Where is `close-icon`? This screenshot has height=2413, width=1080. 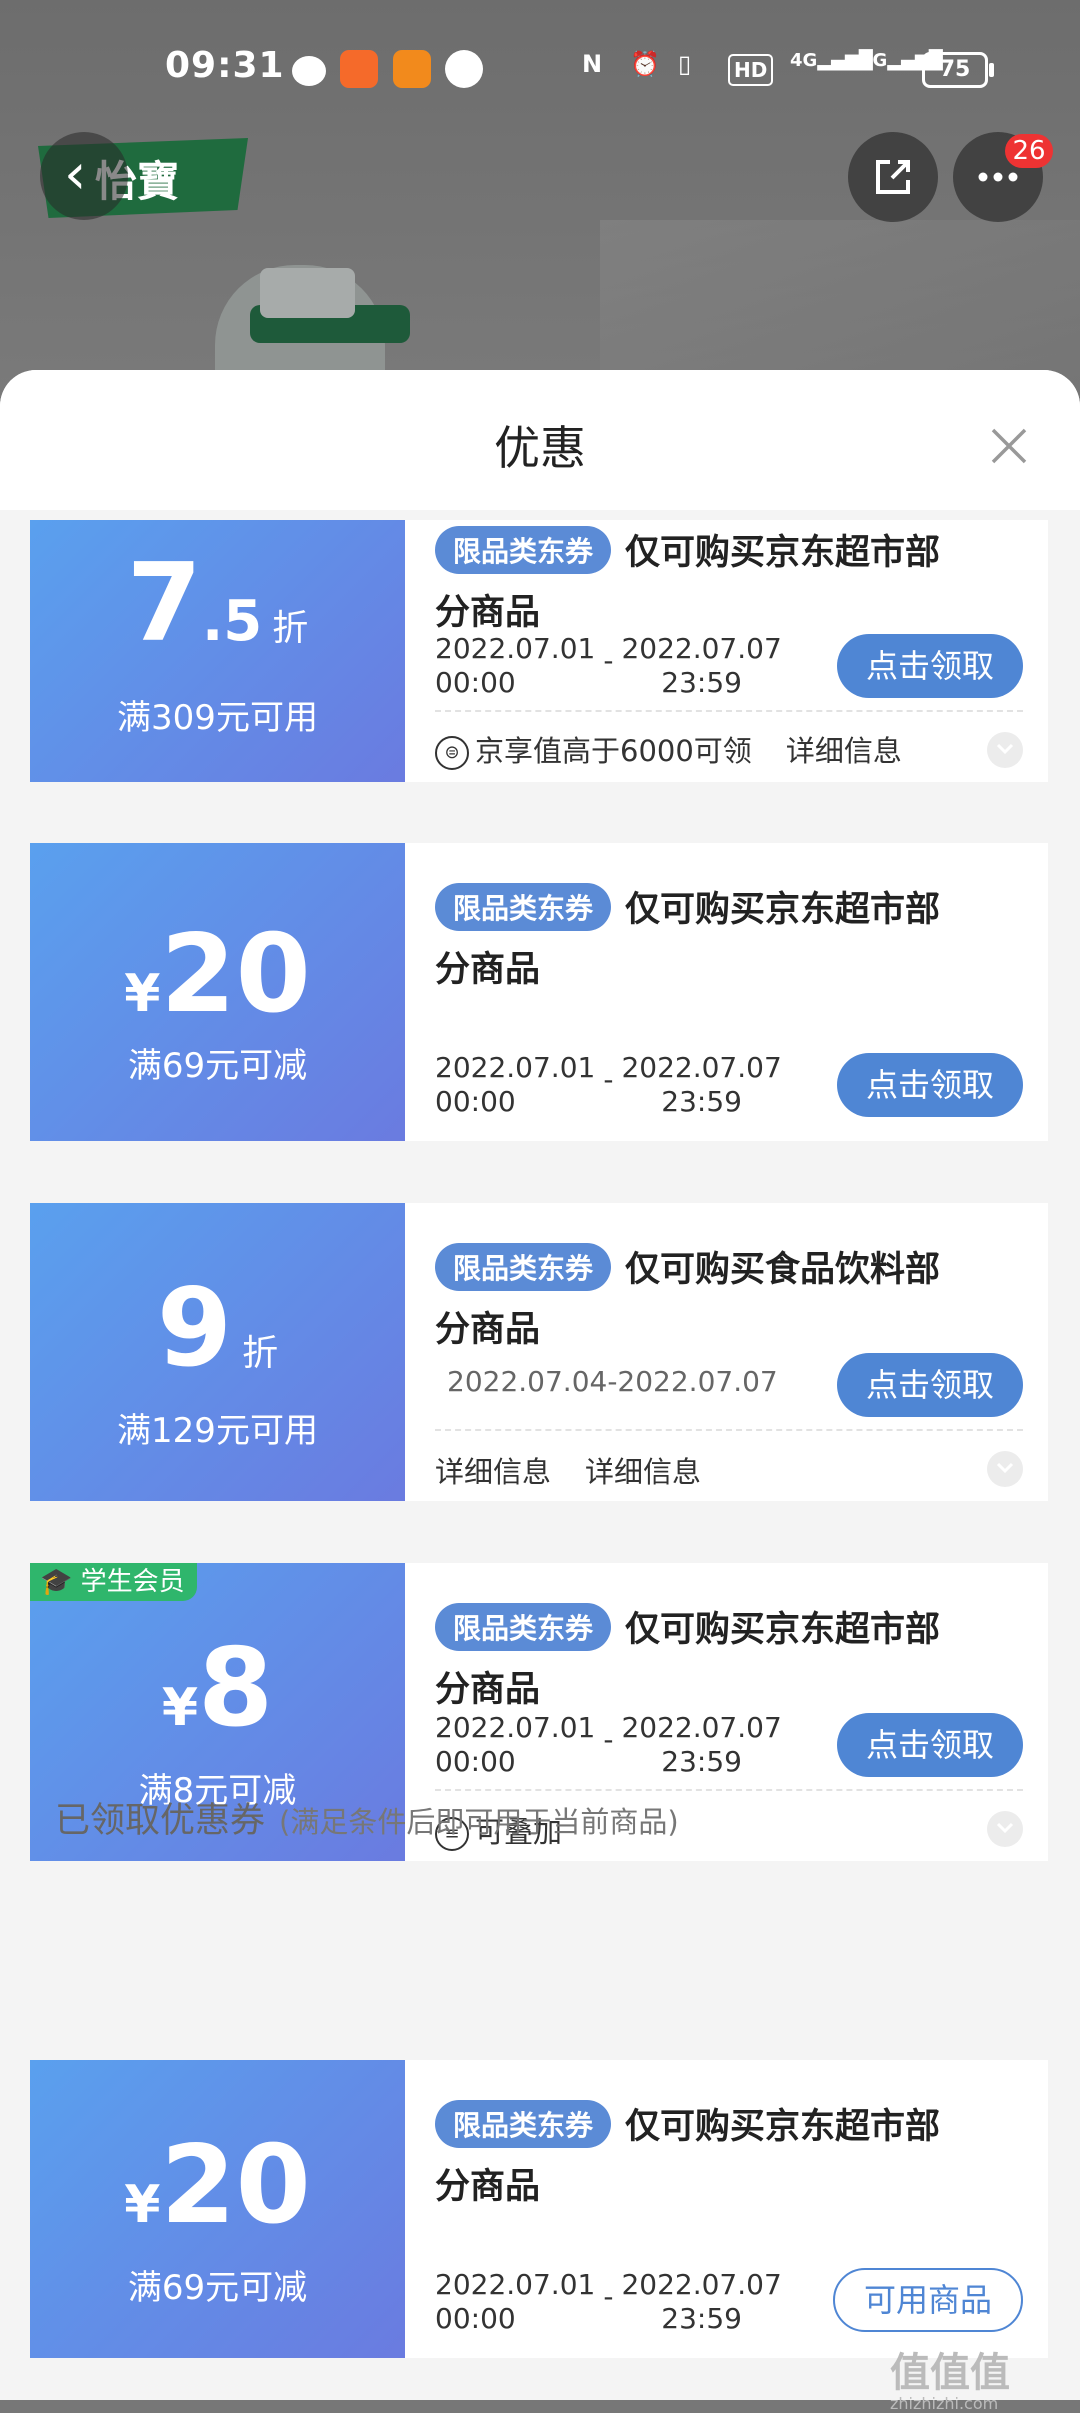
close-icon is located at coordinates (1009, 446).